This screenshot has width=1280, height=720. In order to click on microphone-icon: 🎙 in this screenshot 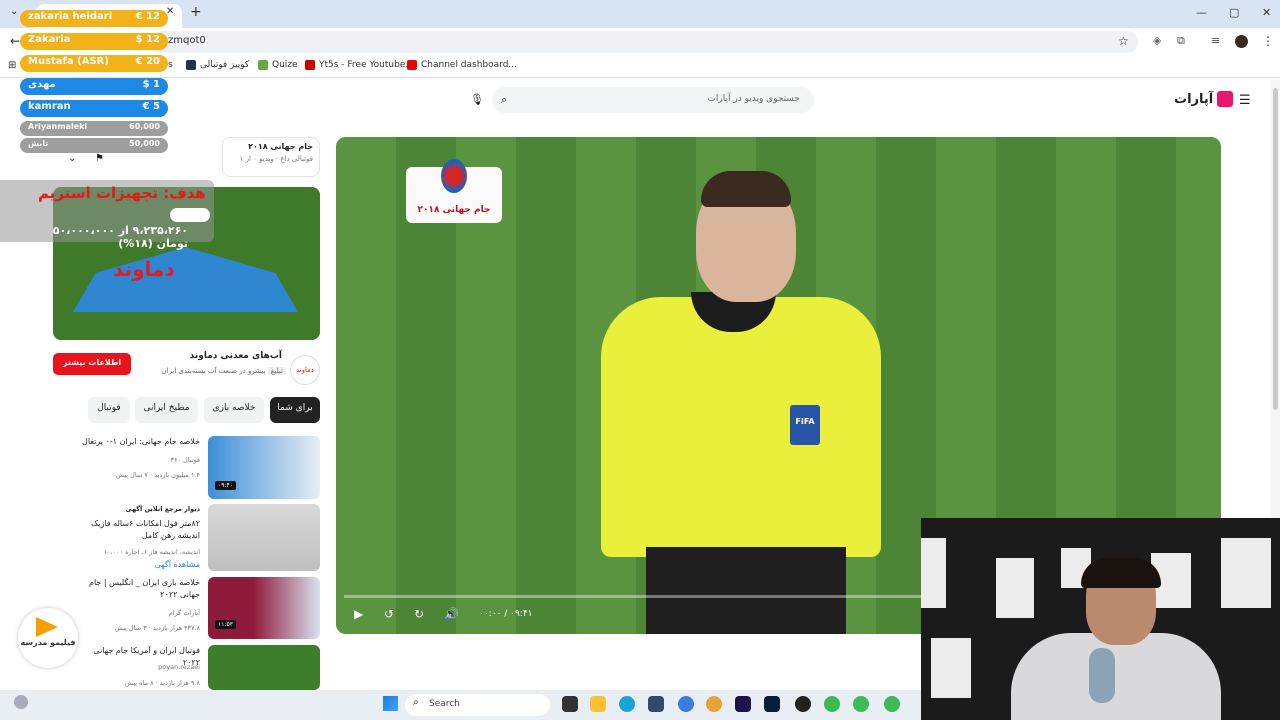, I will do `click(477, 99)`.